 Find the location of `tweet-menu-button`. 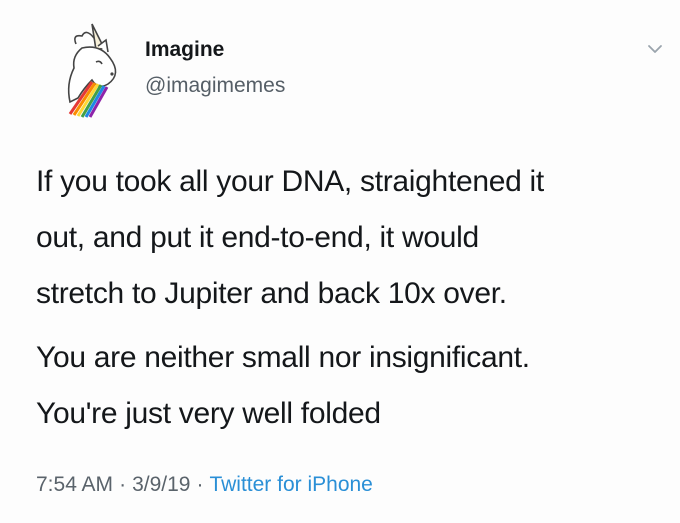

tweet-menu-button is located at coordinates (655, 49).